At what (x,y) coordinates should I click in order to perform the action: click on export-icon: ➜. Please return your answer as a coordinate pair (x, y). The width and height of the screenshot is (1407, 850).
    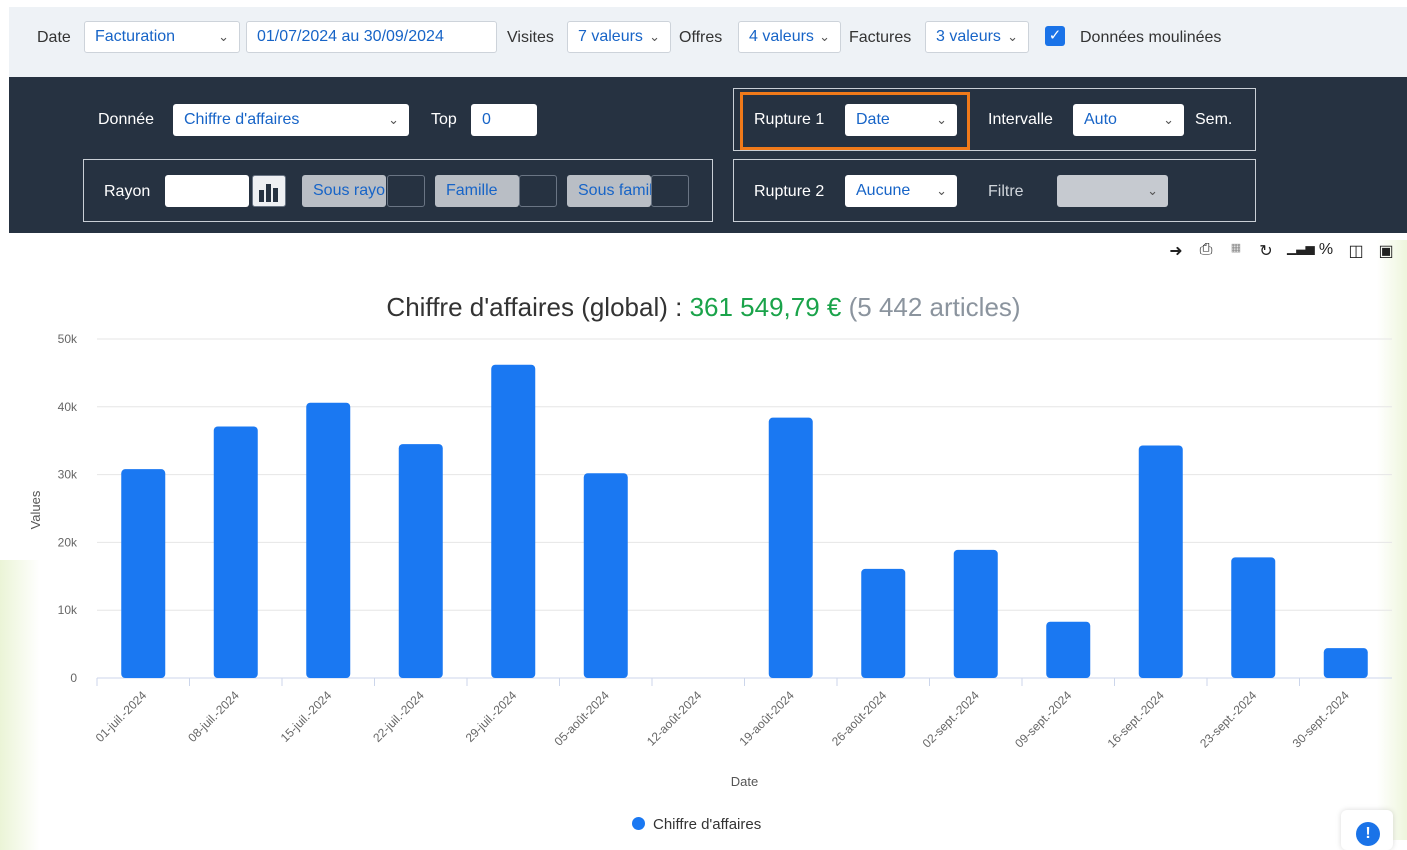
    Looking at the image, I should click on (1176, 251).